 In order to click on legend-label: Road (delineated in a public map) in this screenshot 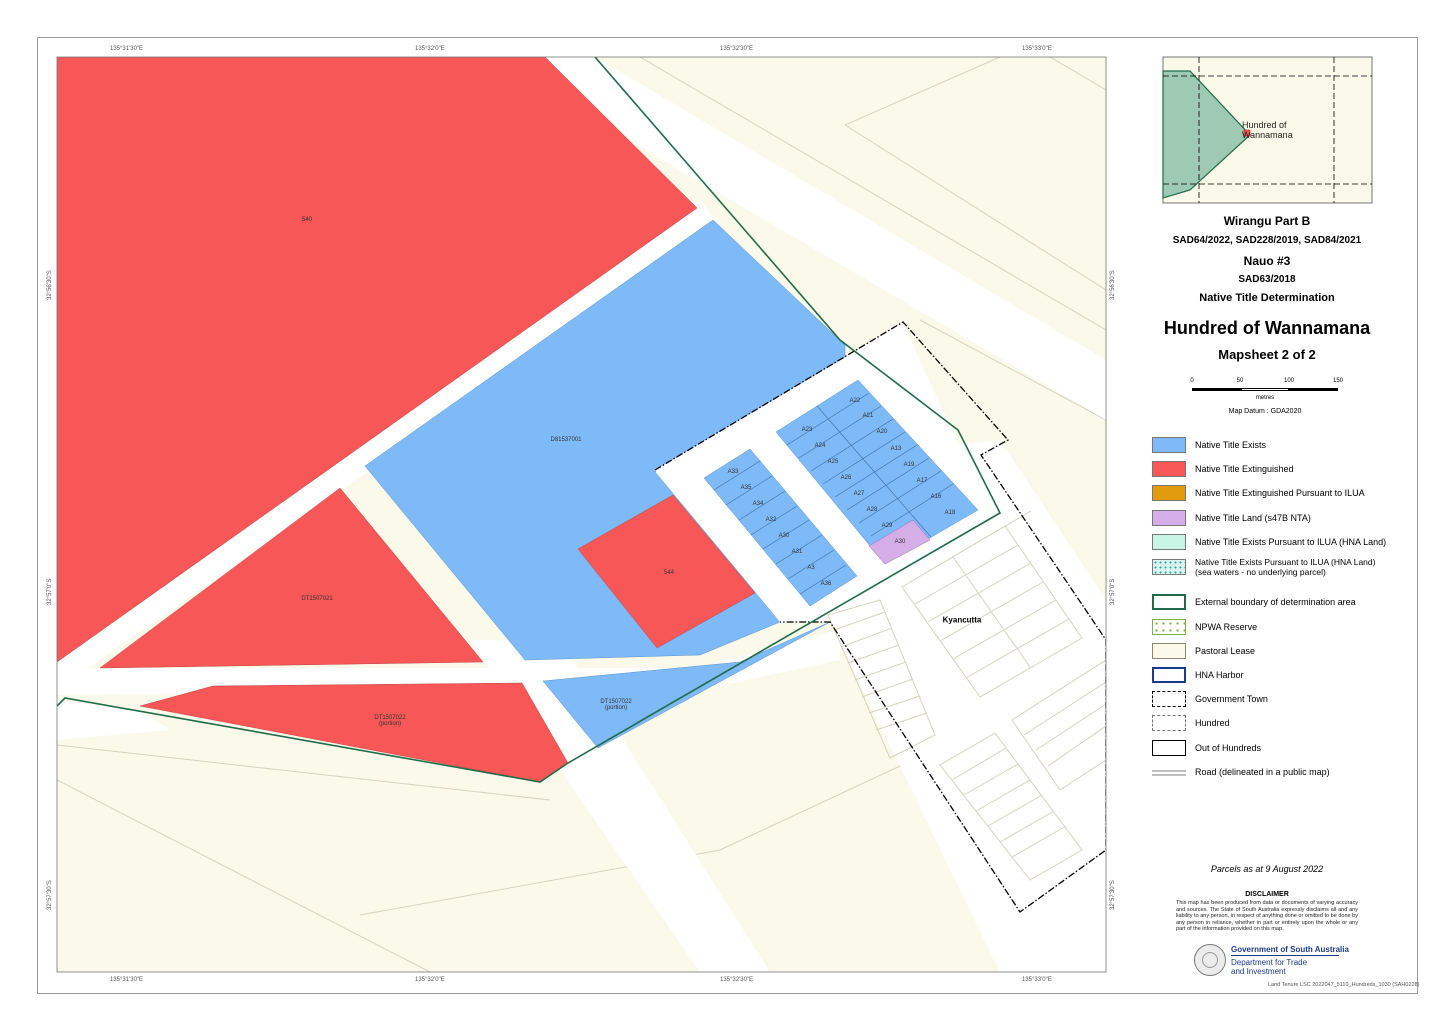, I will do `click(1262, 772)`.